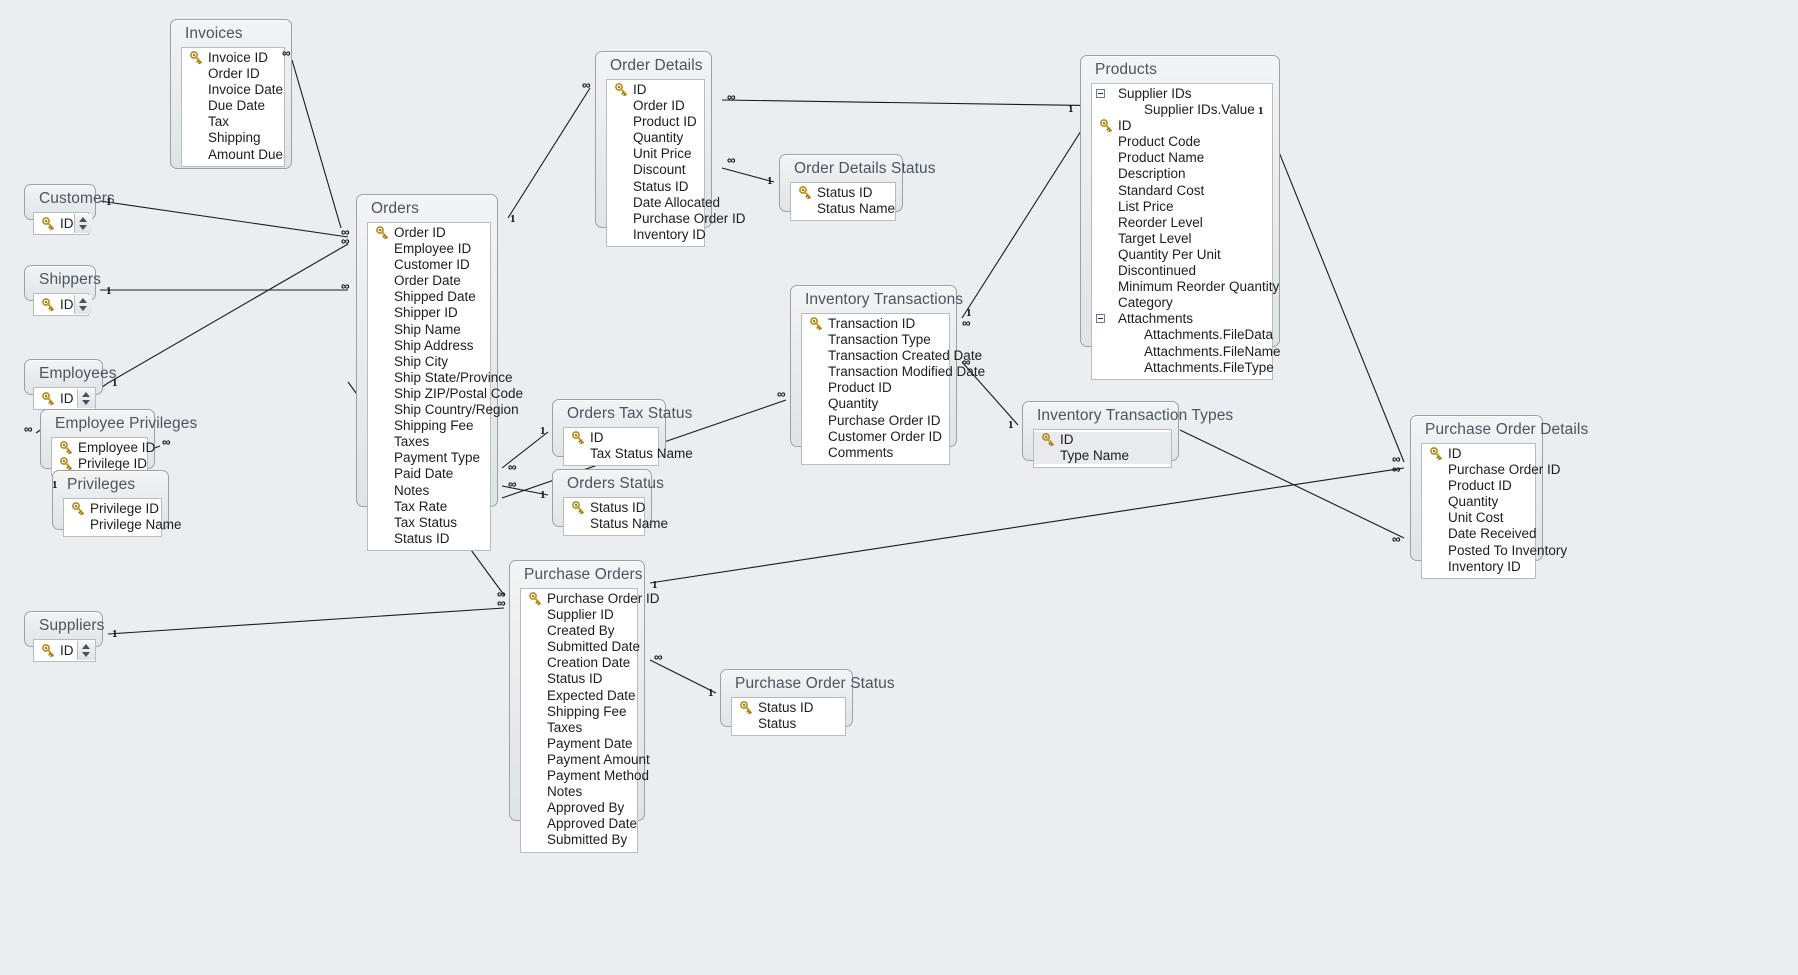  I want to click on field-row: Payment Method, so click(585, 776).